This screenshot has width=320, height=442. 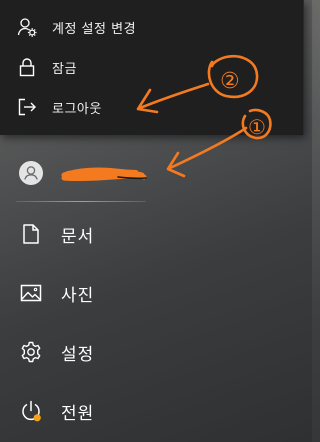 I want to click on marker-2-label: ②, so click(x=230, y=81).